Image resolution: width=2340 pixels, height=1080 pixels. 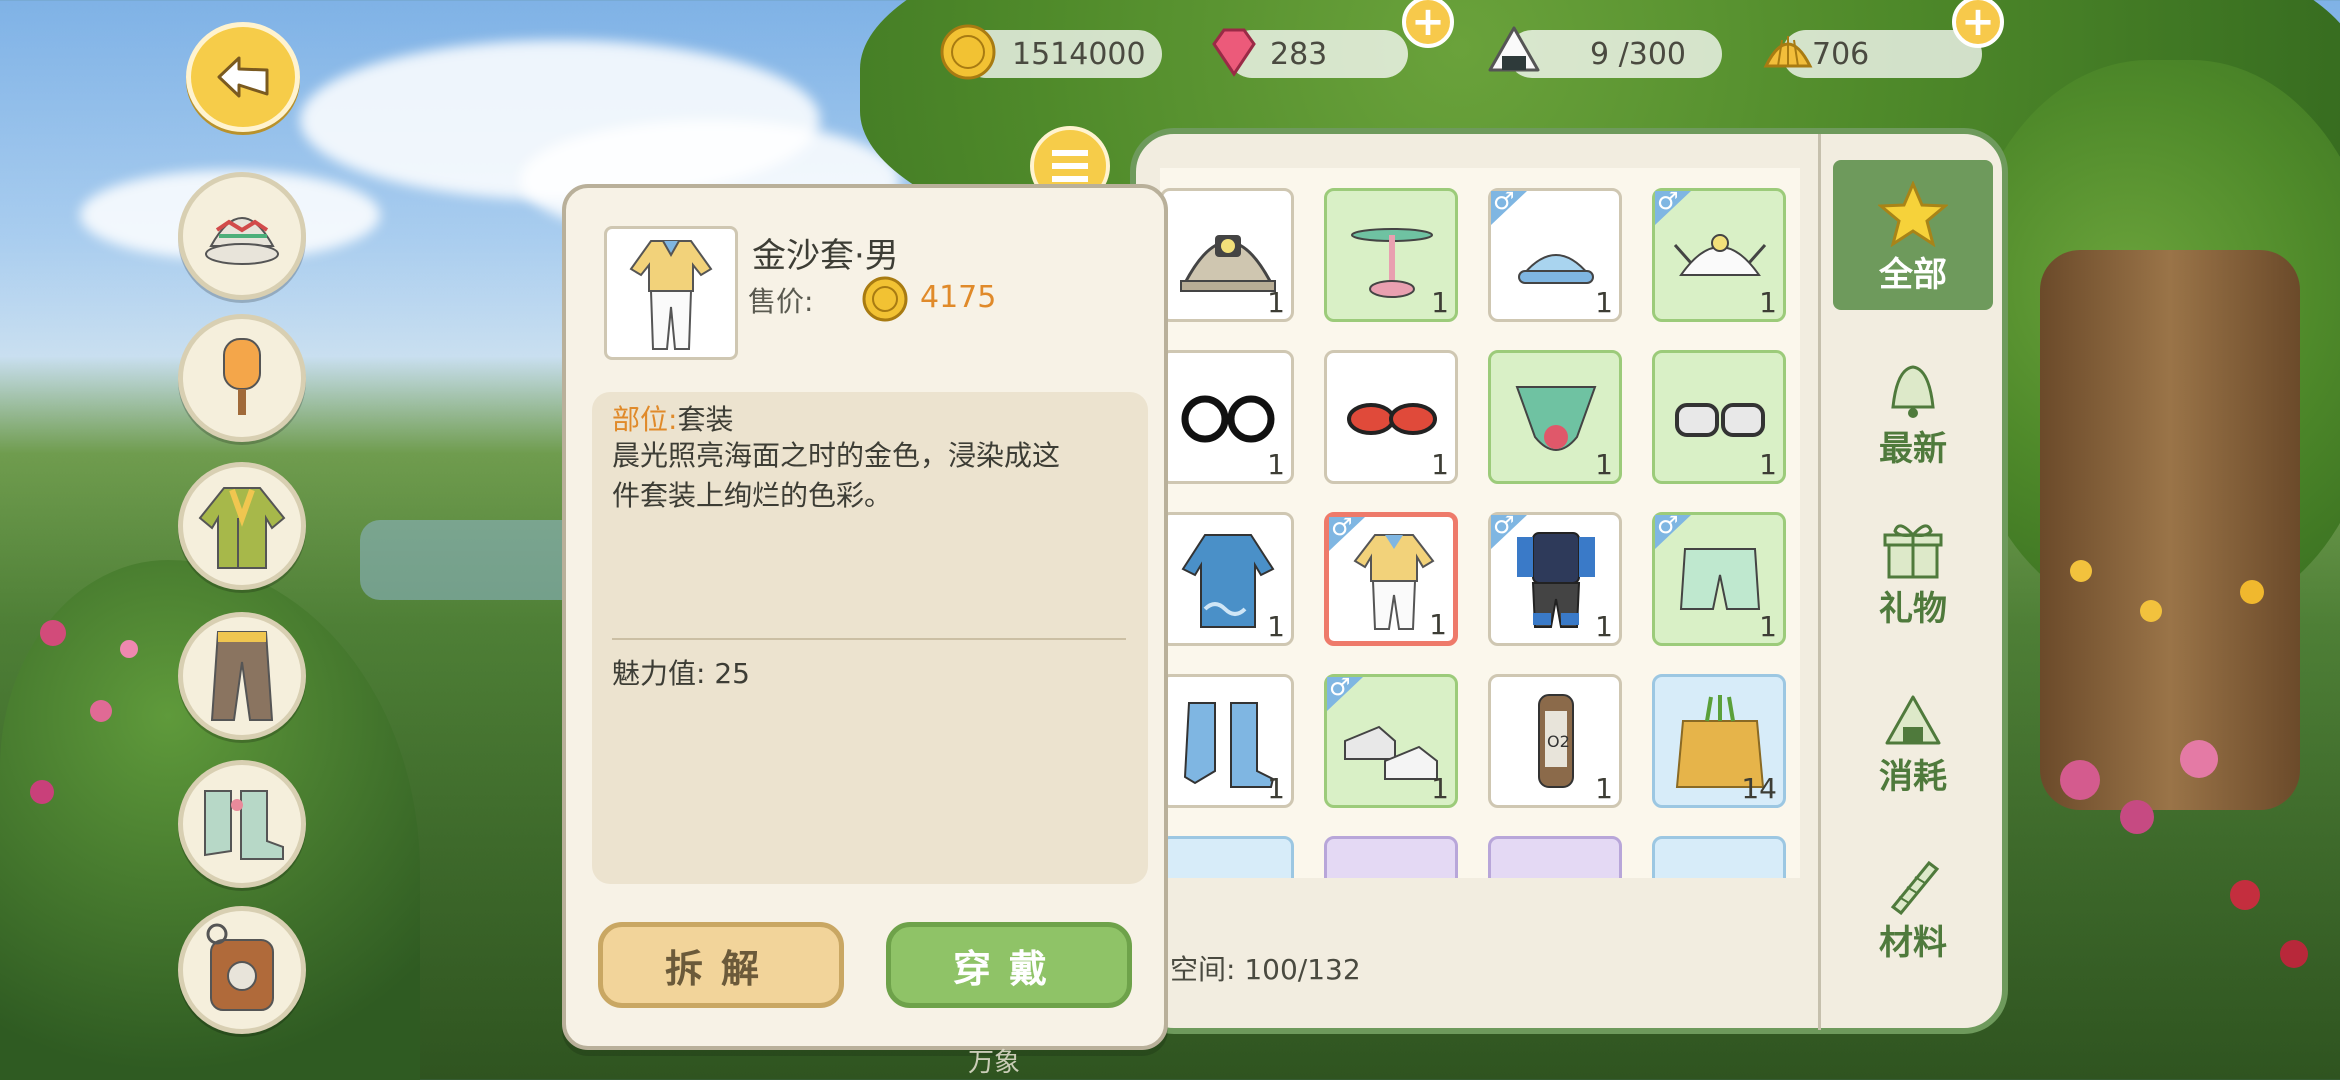 I want to click on bottom-watermark: 万象, so click(x=994, y=1063).